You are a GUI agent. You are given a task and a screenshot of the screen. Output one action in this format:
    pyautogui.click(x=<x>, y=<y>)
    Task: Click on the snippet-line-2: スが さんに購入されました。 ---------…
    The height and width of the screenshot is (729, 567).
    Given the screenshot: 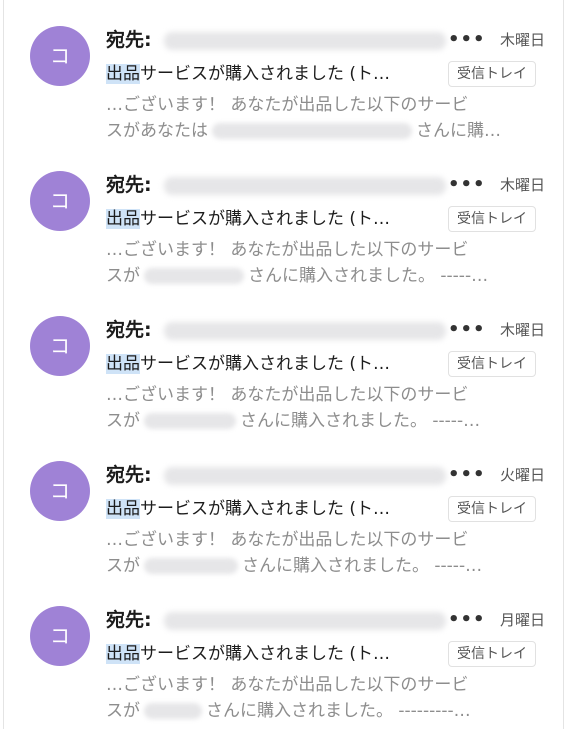 What is the action you would take?
    pyautogui.click(x=321, y=711)
    